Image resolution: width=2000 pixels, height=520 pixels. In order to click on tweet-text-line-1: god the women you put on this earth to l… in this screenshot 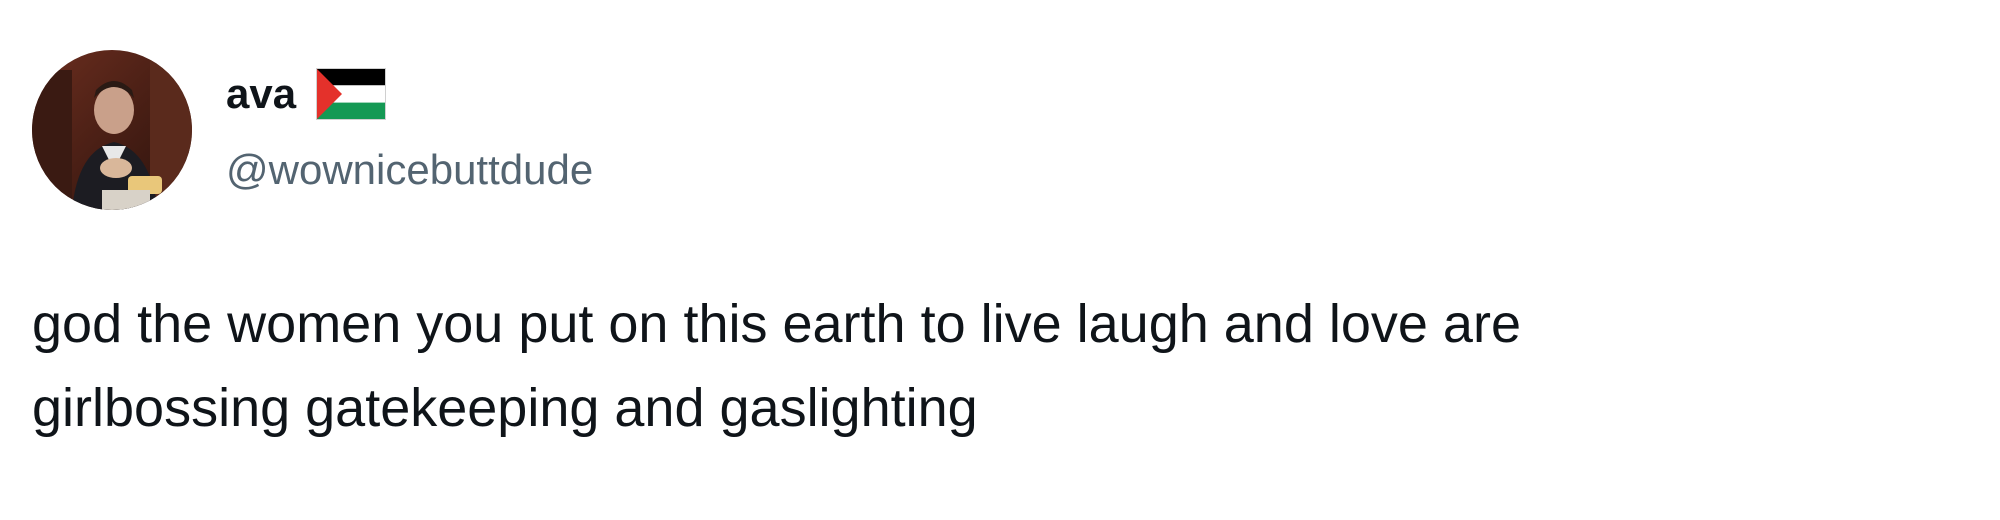, I will do `click(776, 324)`.